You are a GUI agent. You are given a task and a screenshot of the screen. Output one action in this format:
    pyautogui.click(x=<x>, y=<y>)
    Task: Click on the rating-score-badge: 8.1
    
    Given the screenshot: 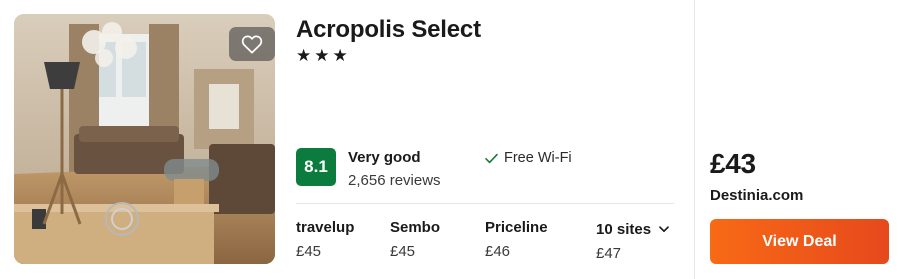 What is the action you would take?
    pyautogui.click(x=316, y=167)
    